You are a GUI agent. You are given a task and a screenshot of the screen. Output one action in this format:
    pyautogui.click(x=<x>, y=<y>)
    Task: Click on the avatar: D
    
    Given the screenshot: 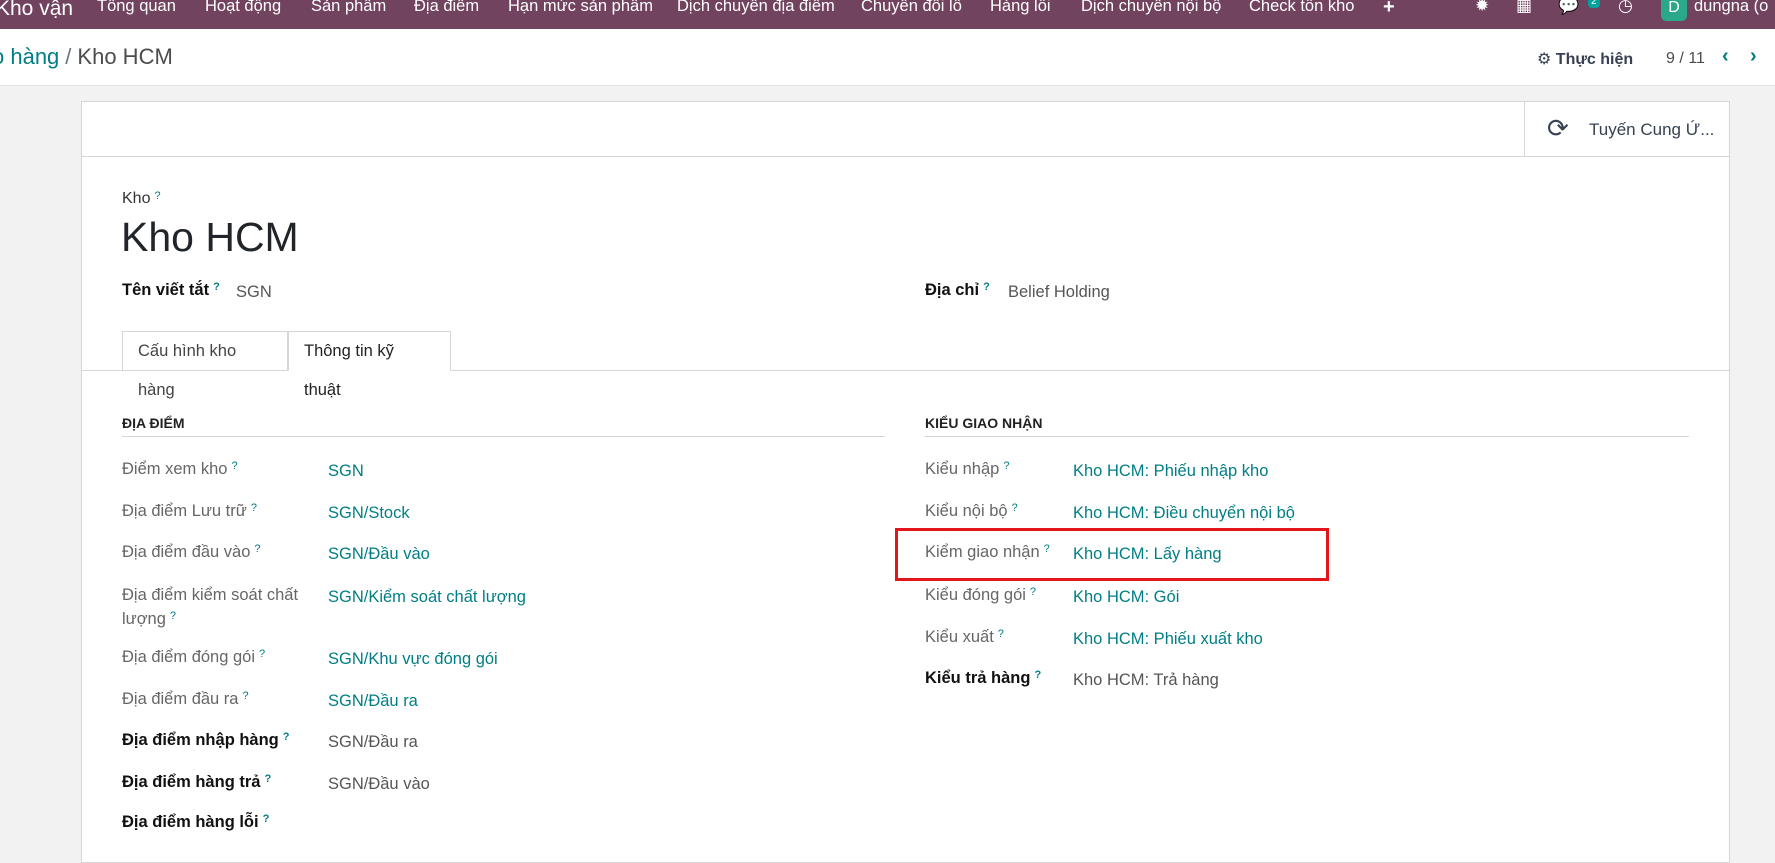 What is the action you would take?
    pyautogui.click(x=1674, y=10)
    